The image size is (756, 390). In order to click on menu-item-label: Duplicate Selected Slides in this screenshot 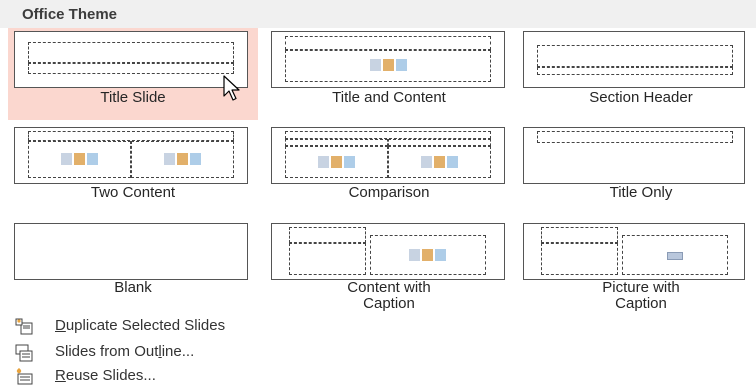, I will do `click(140, 325)`.